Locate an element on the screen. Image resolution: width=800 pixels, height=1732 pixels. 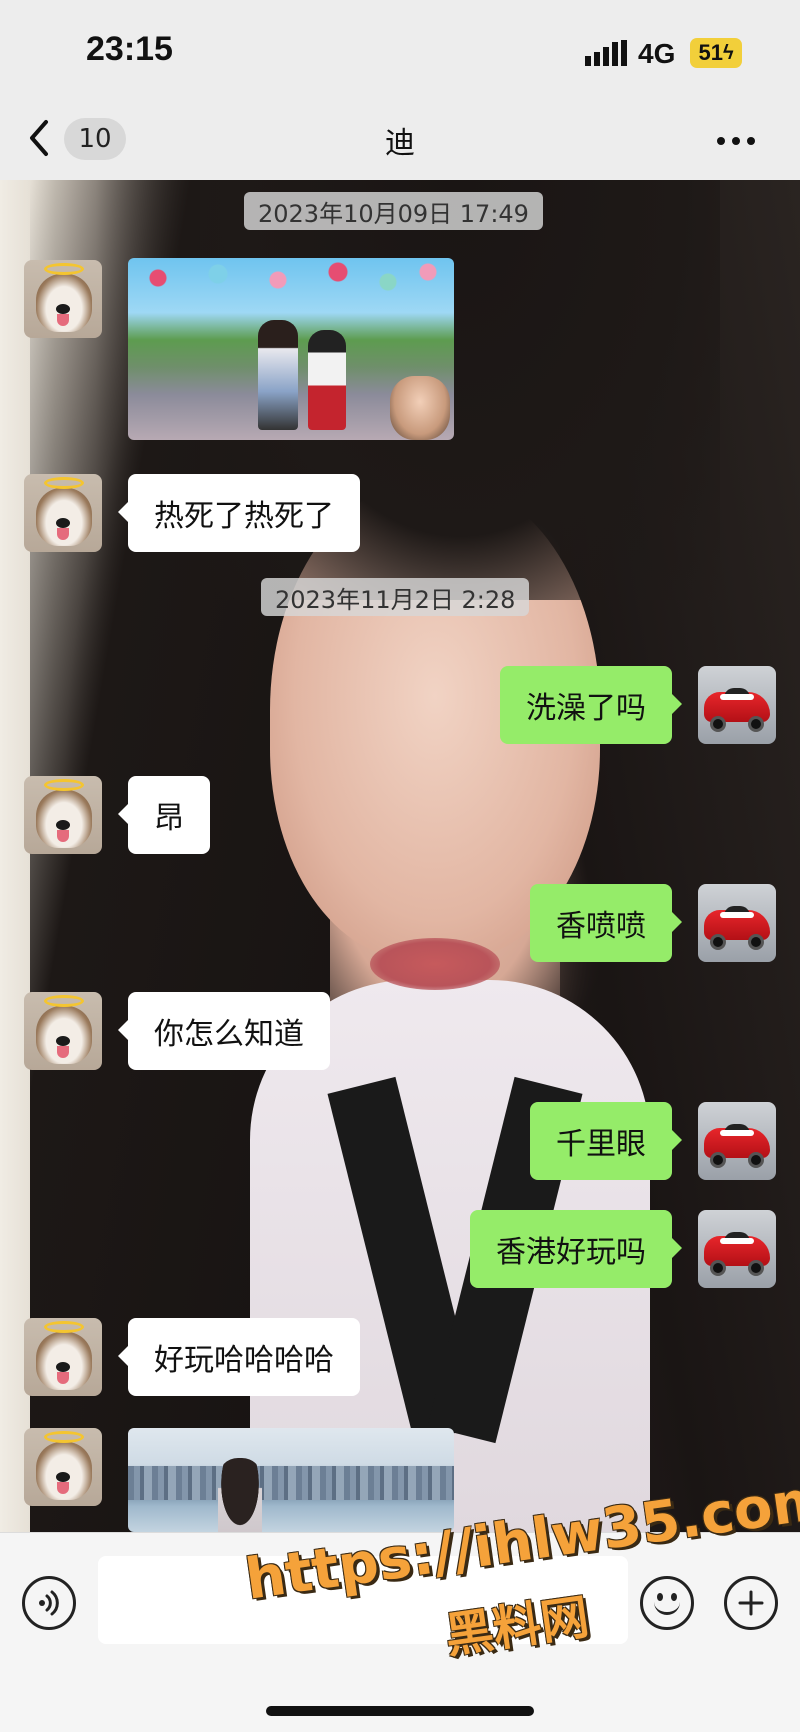
plus-button is located at coordinates (751, 1603).